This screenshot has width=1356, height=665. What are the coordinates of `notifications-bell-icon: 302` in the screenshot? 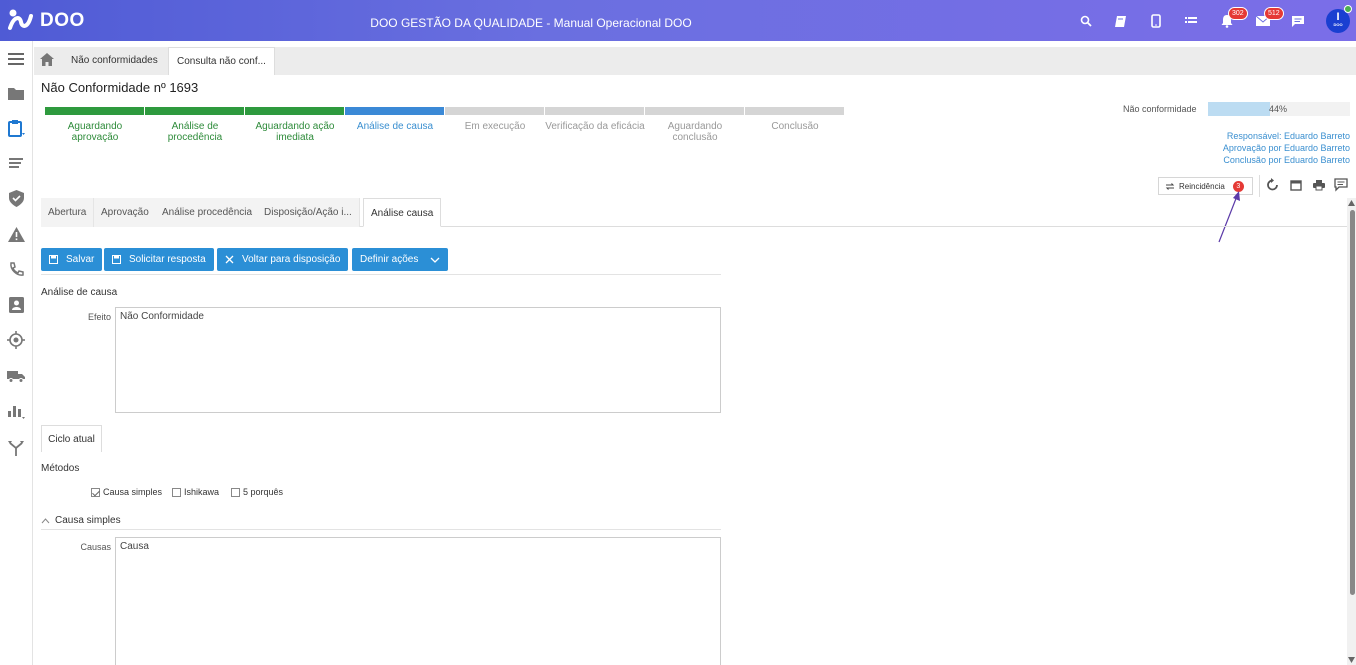 It's located at (1233, 18).